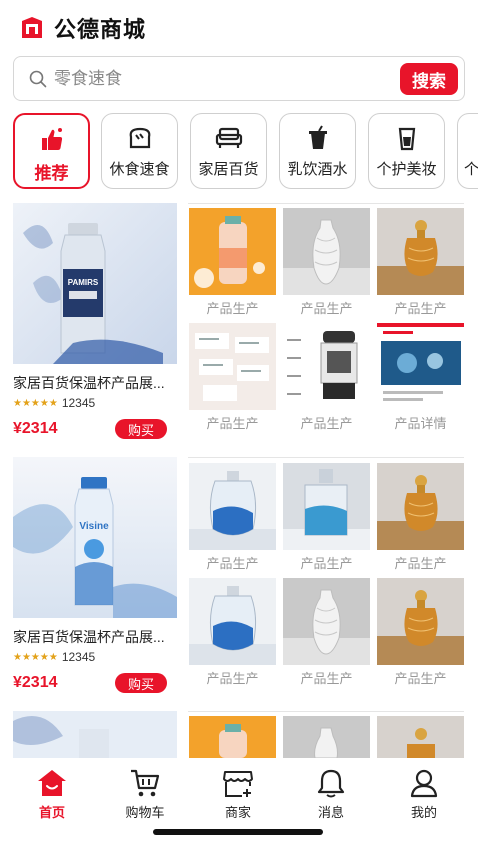  Describe the element at coordinates (145, 783) in the screenshot. I see `cart-icon` at that location.